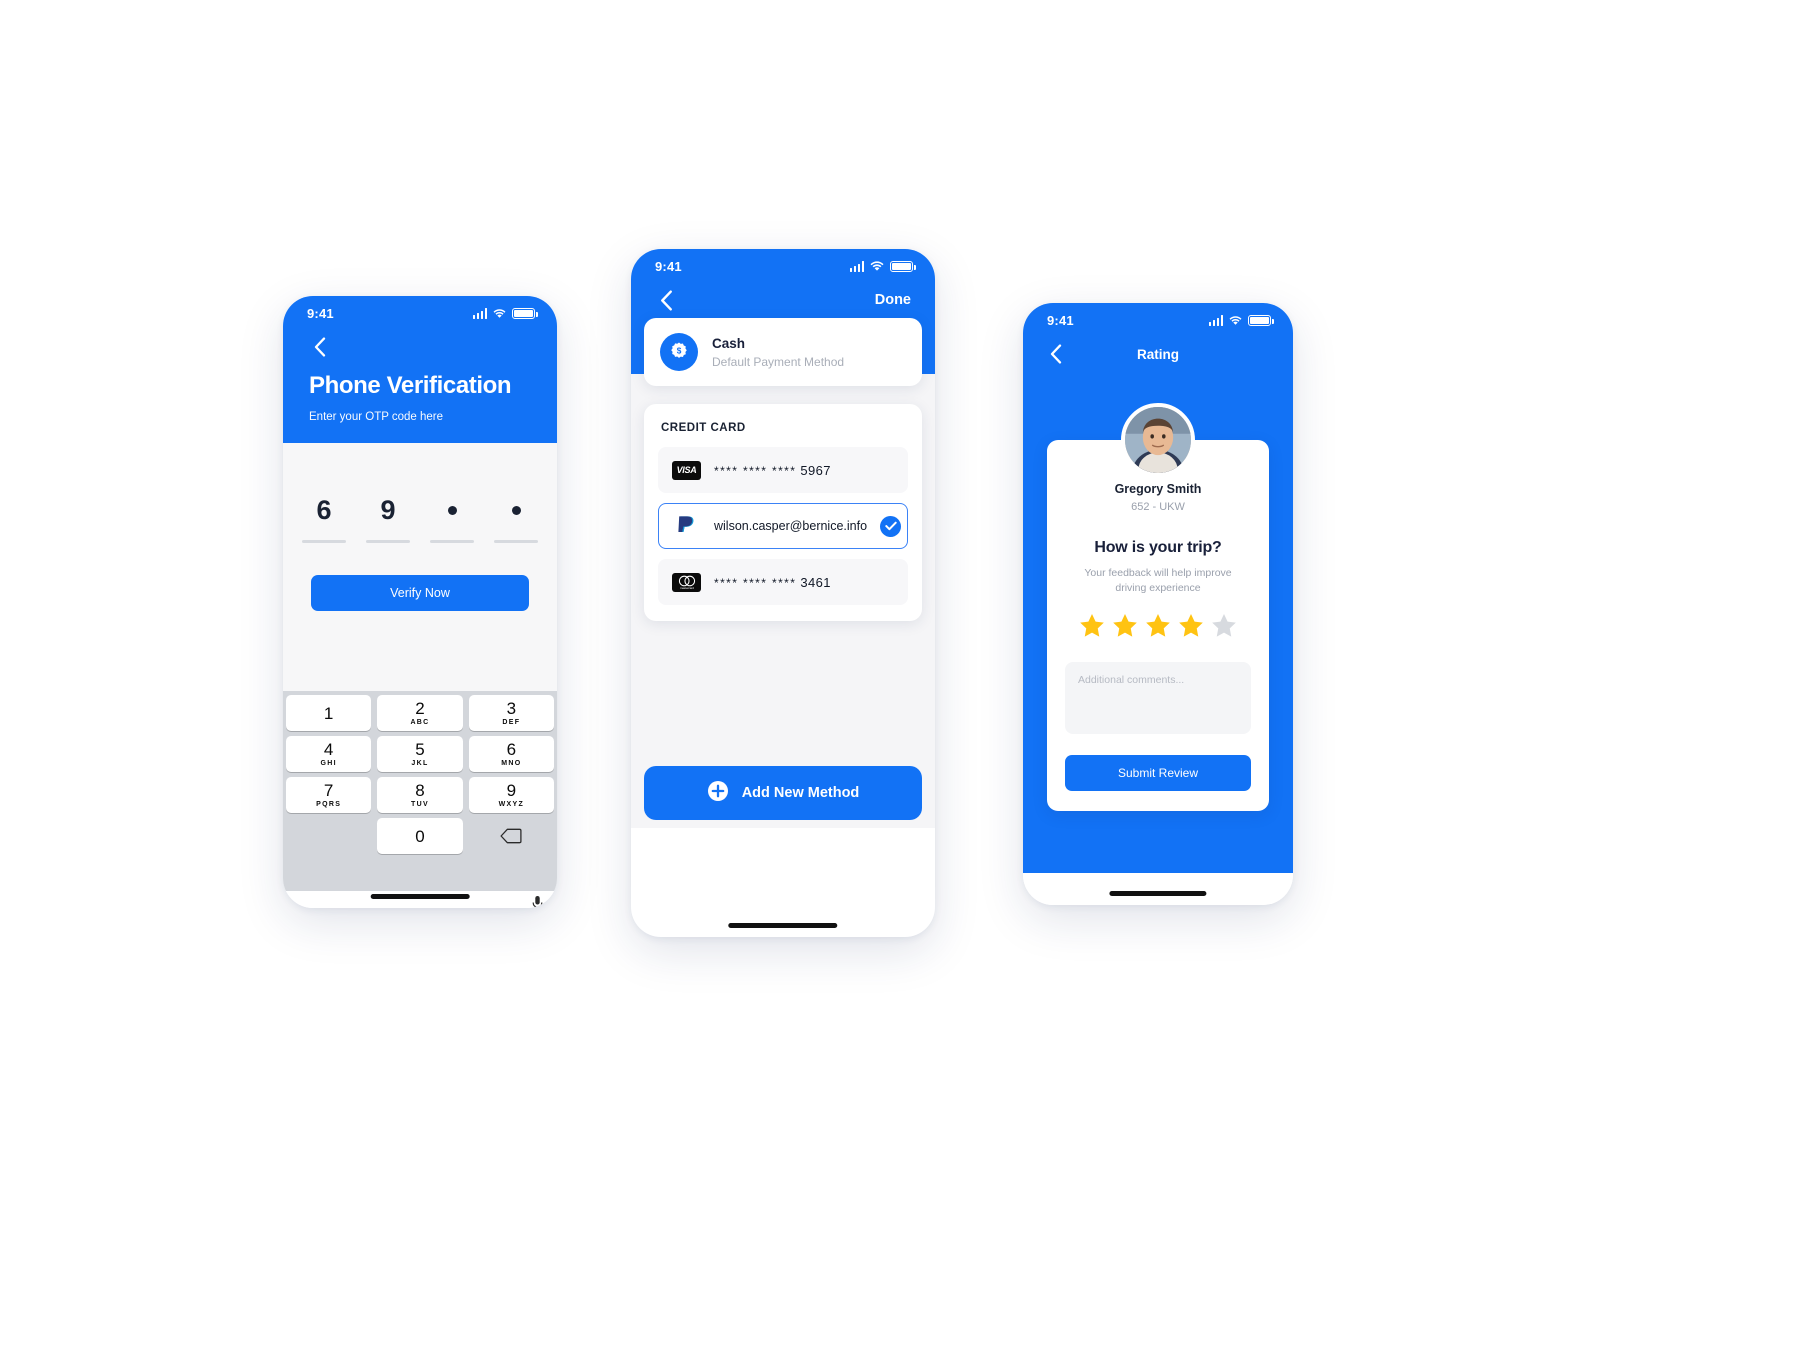  What do you see at coordinates (328, 763) in the screenshot?
I see `key-letters: GHI` at bounding box center [328, 763].